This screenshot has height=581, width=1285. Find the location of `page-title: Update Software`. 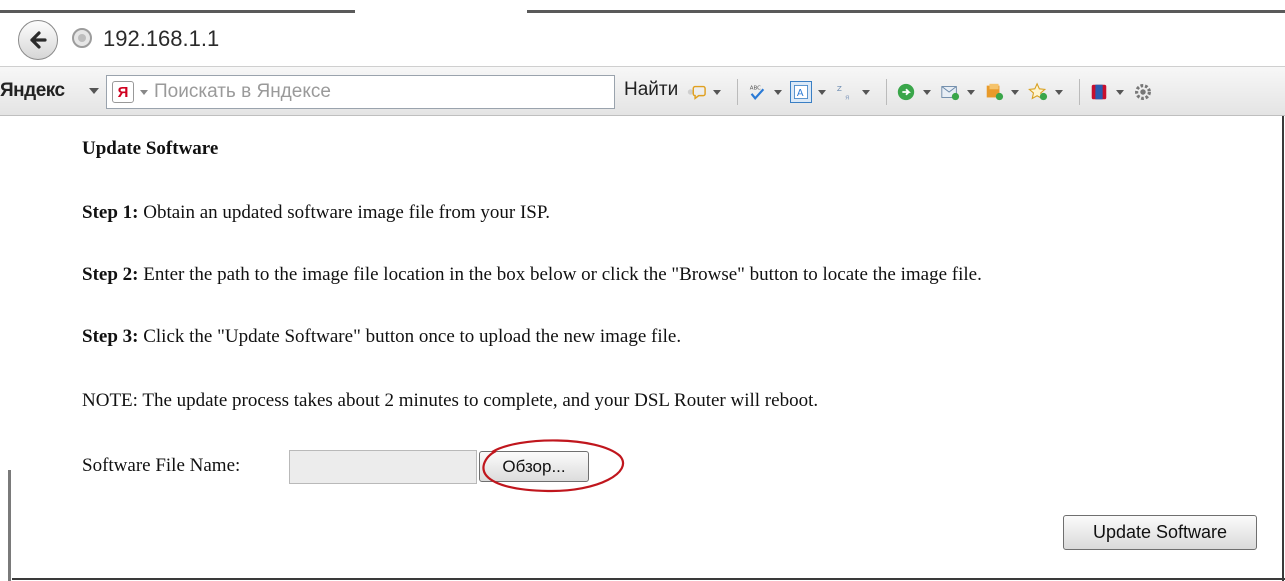

page-title: Update Software is located at coordinates (150, 148).